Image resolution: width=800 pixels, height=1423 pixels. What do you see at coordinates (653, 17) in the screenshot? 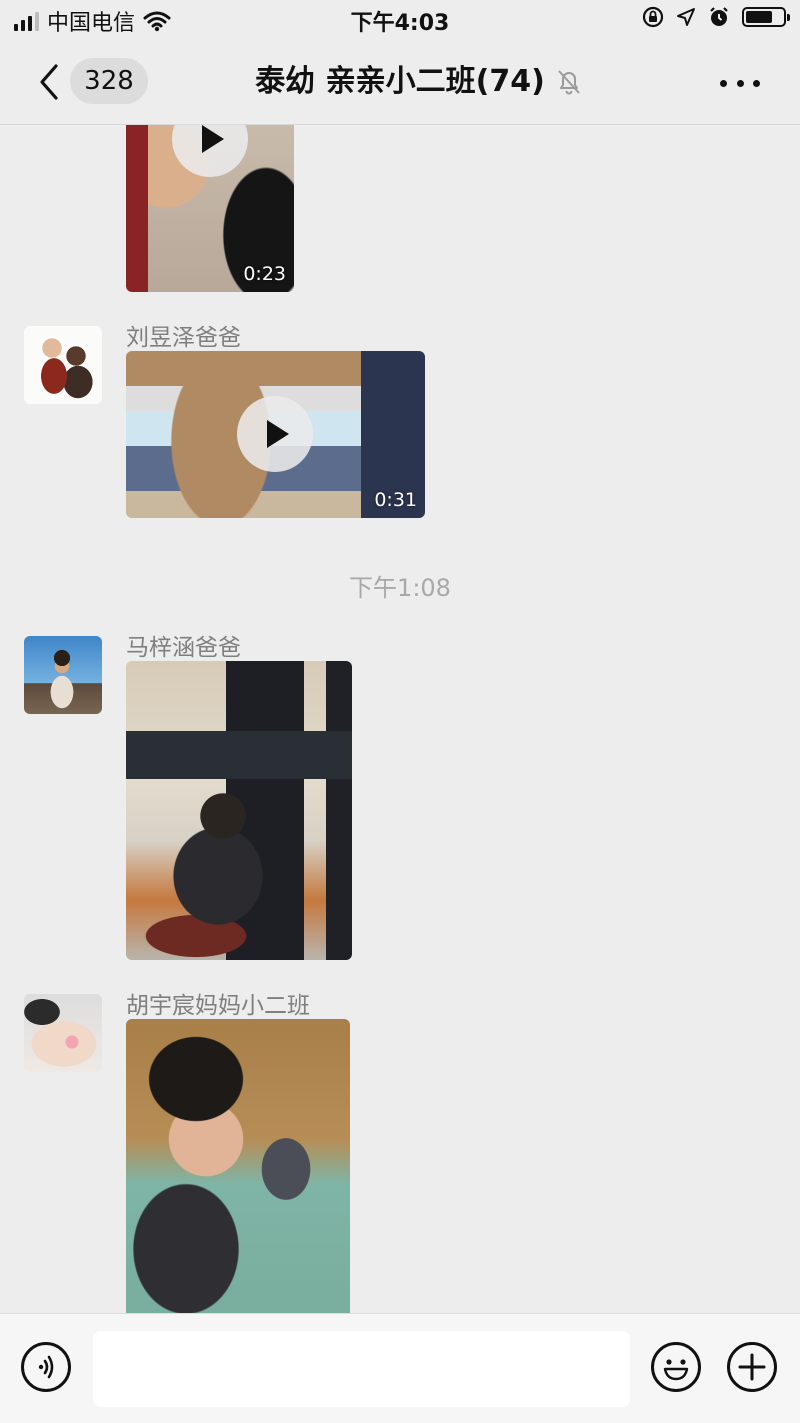
I see `orientation-lock-icon` at bounding box center [653, 17].